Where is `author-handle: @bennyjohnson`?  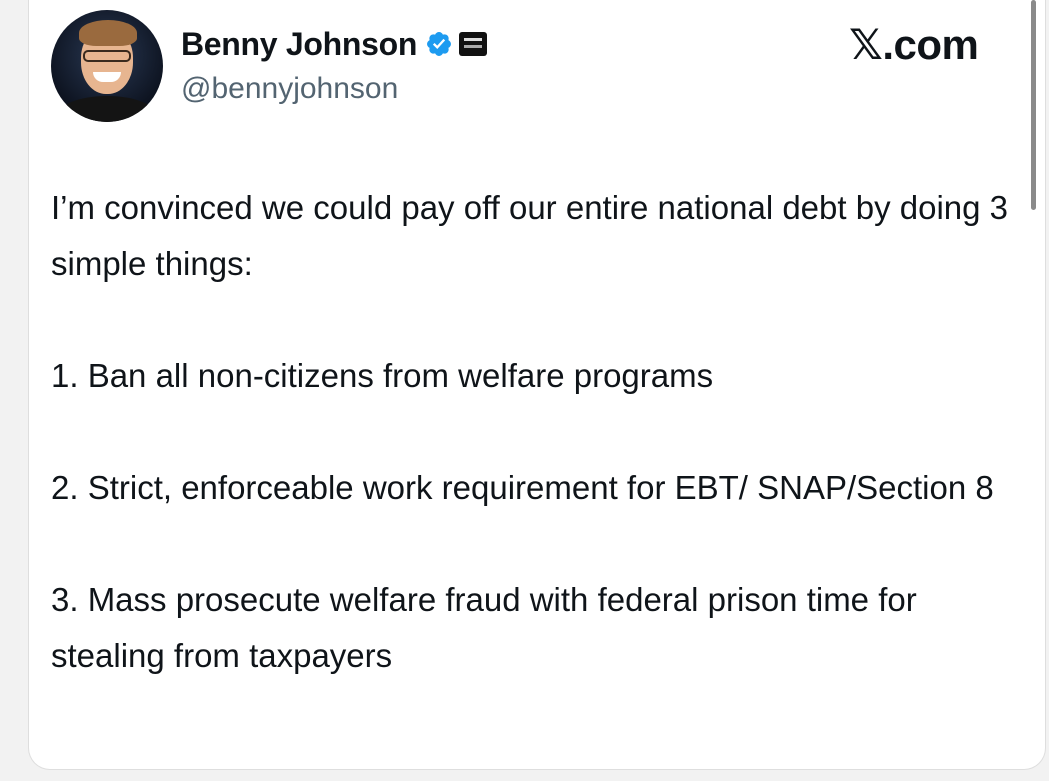 author-handle: @bennyjohnson is located at coordinates (289, 89).